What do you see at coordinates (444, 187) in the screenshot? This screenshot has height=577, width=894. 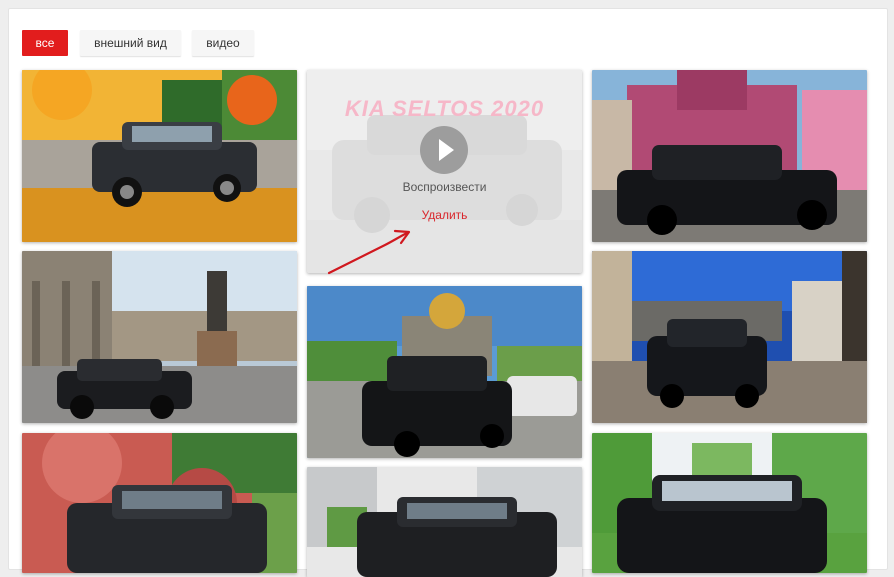 I see `play-button: Воспроизвести` at bounding box center [444, 187].